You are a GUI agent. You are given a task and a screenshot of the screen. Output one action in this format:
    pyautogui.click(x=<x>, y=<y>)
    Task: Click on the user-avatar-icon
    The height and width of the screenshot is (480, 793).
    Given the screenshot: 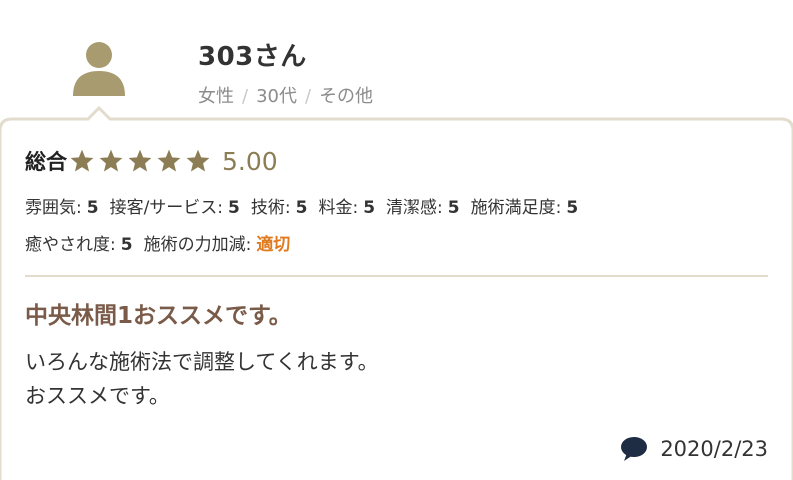 What is the action you would take?
    pyautogui.click(x=99, y=69)
    